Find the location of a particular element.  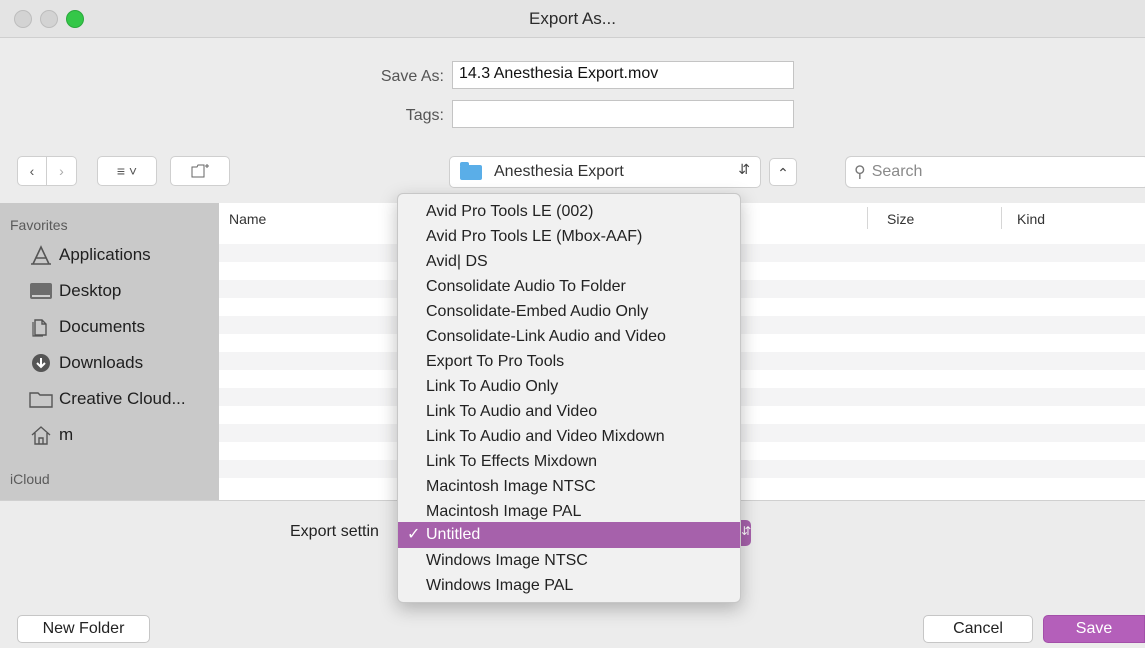

save-button: Save is located at coordinates (1094, 629).